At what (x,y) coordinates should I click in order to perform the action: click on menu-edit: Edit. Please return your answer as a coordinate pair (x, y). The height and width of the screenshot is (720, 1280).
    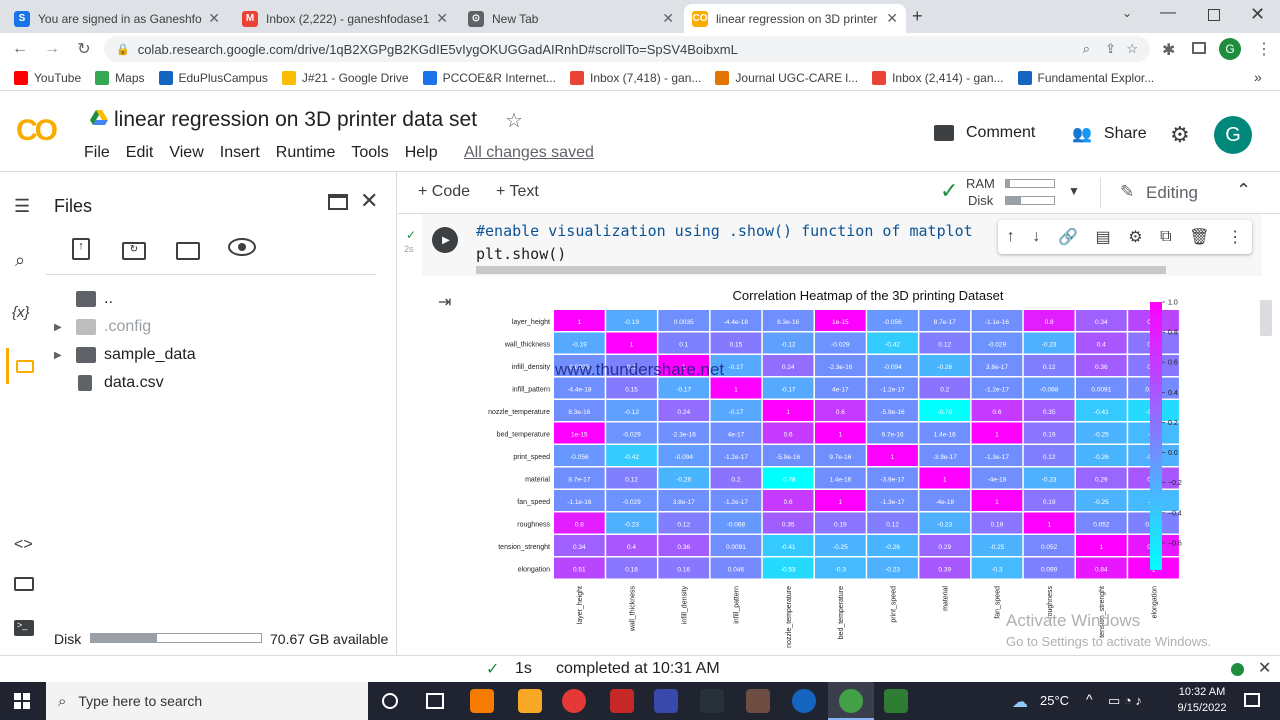
    Looking at the image, I should click on (140, 153).